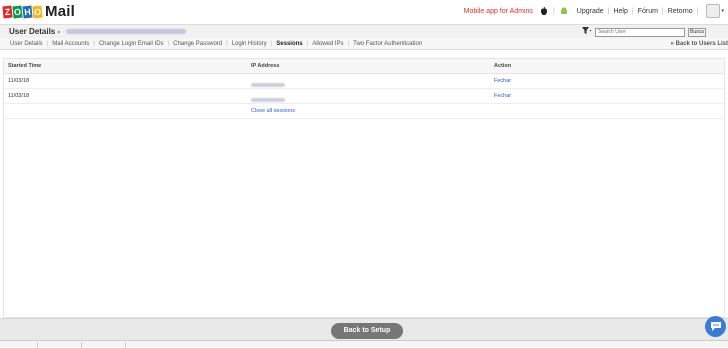 This screenshot has width=728, height=348. Describe the element at coordinates (722, 11) in the screenshot. I see `chevron-down-icon: ▾` at that location.